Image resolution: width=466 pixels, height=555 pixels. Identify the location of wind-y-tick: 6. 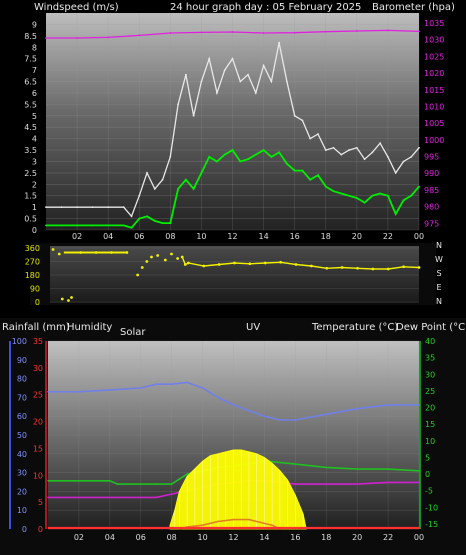
(34, 93).